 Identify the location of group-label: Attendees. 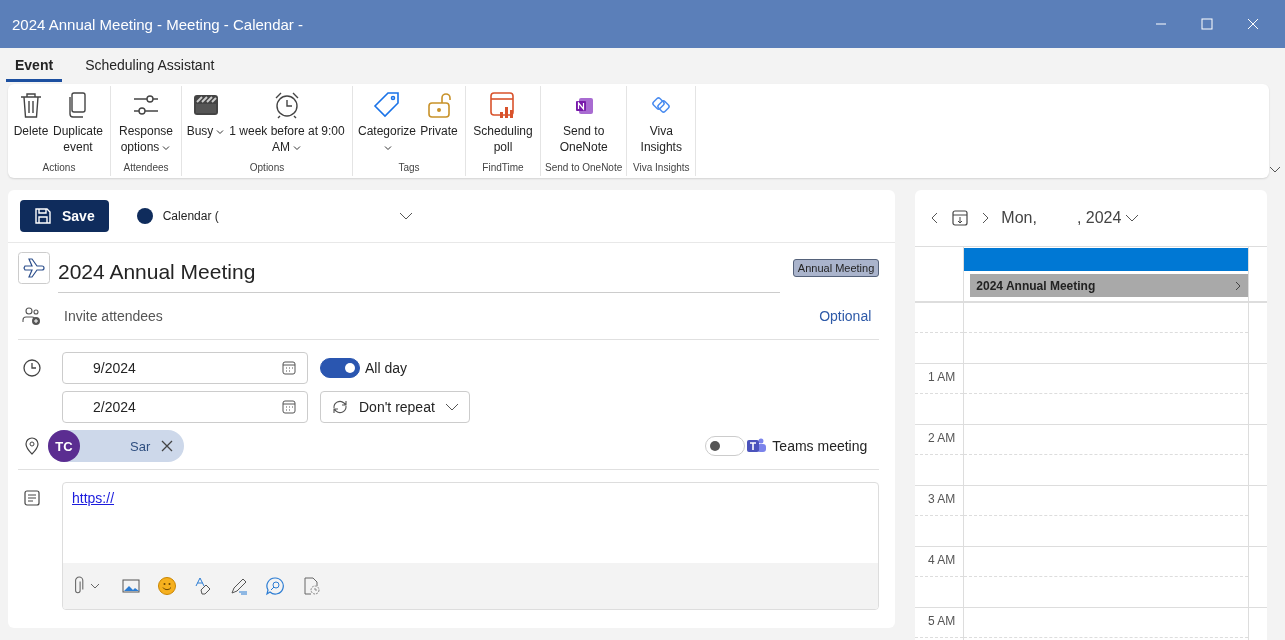
(146, 167).